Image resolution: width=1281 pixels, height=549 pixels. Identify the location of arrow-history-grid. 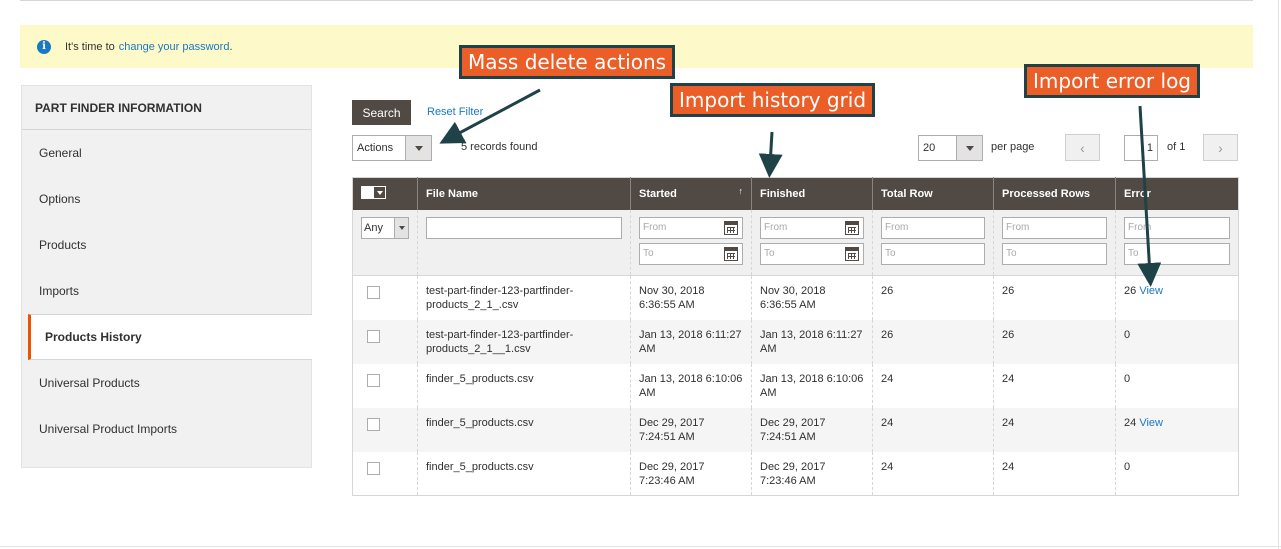
(770, 154).